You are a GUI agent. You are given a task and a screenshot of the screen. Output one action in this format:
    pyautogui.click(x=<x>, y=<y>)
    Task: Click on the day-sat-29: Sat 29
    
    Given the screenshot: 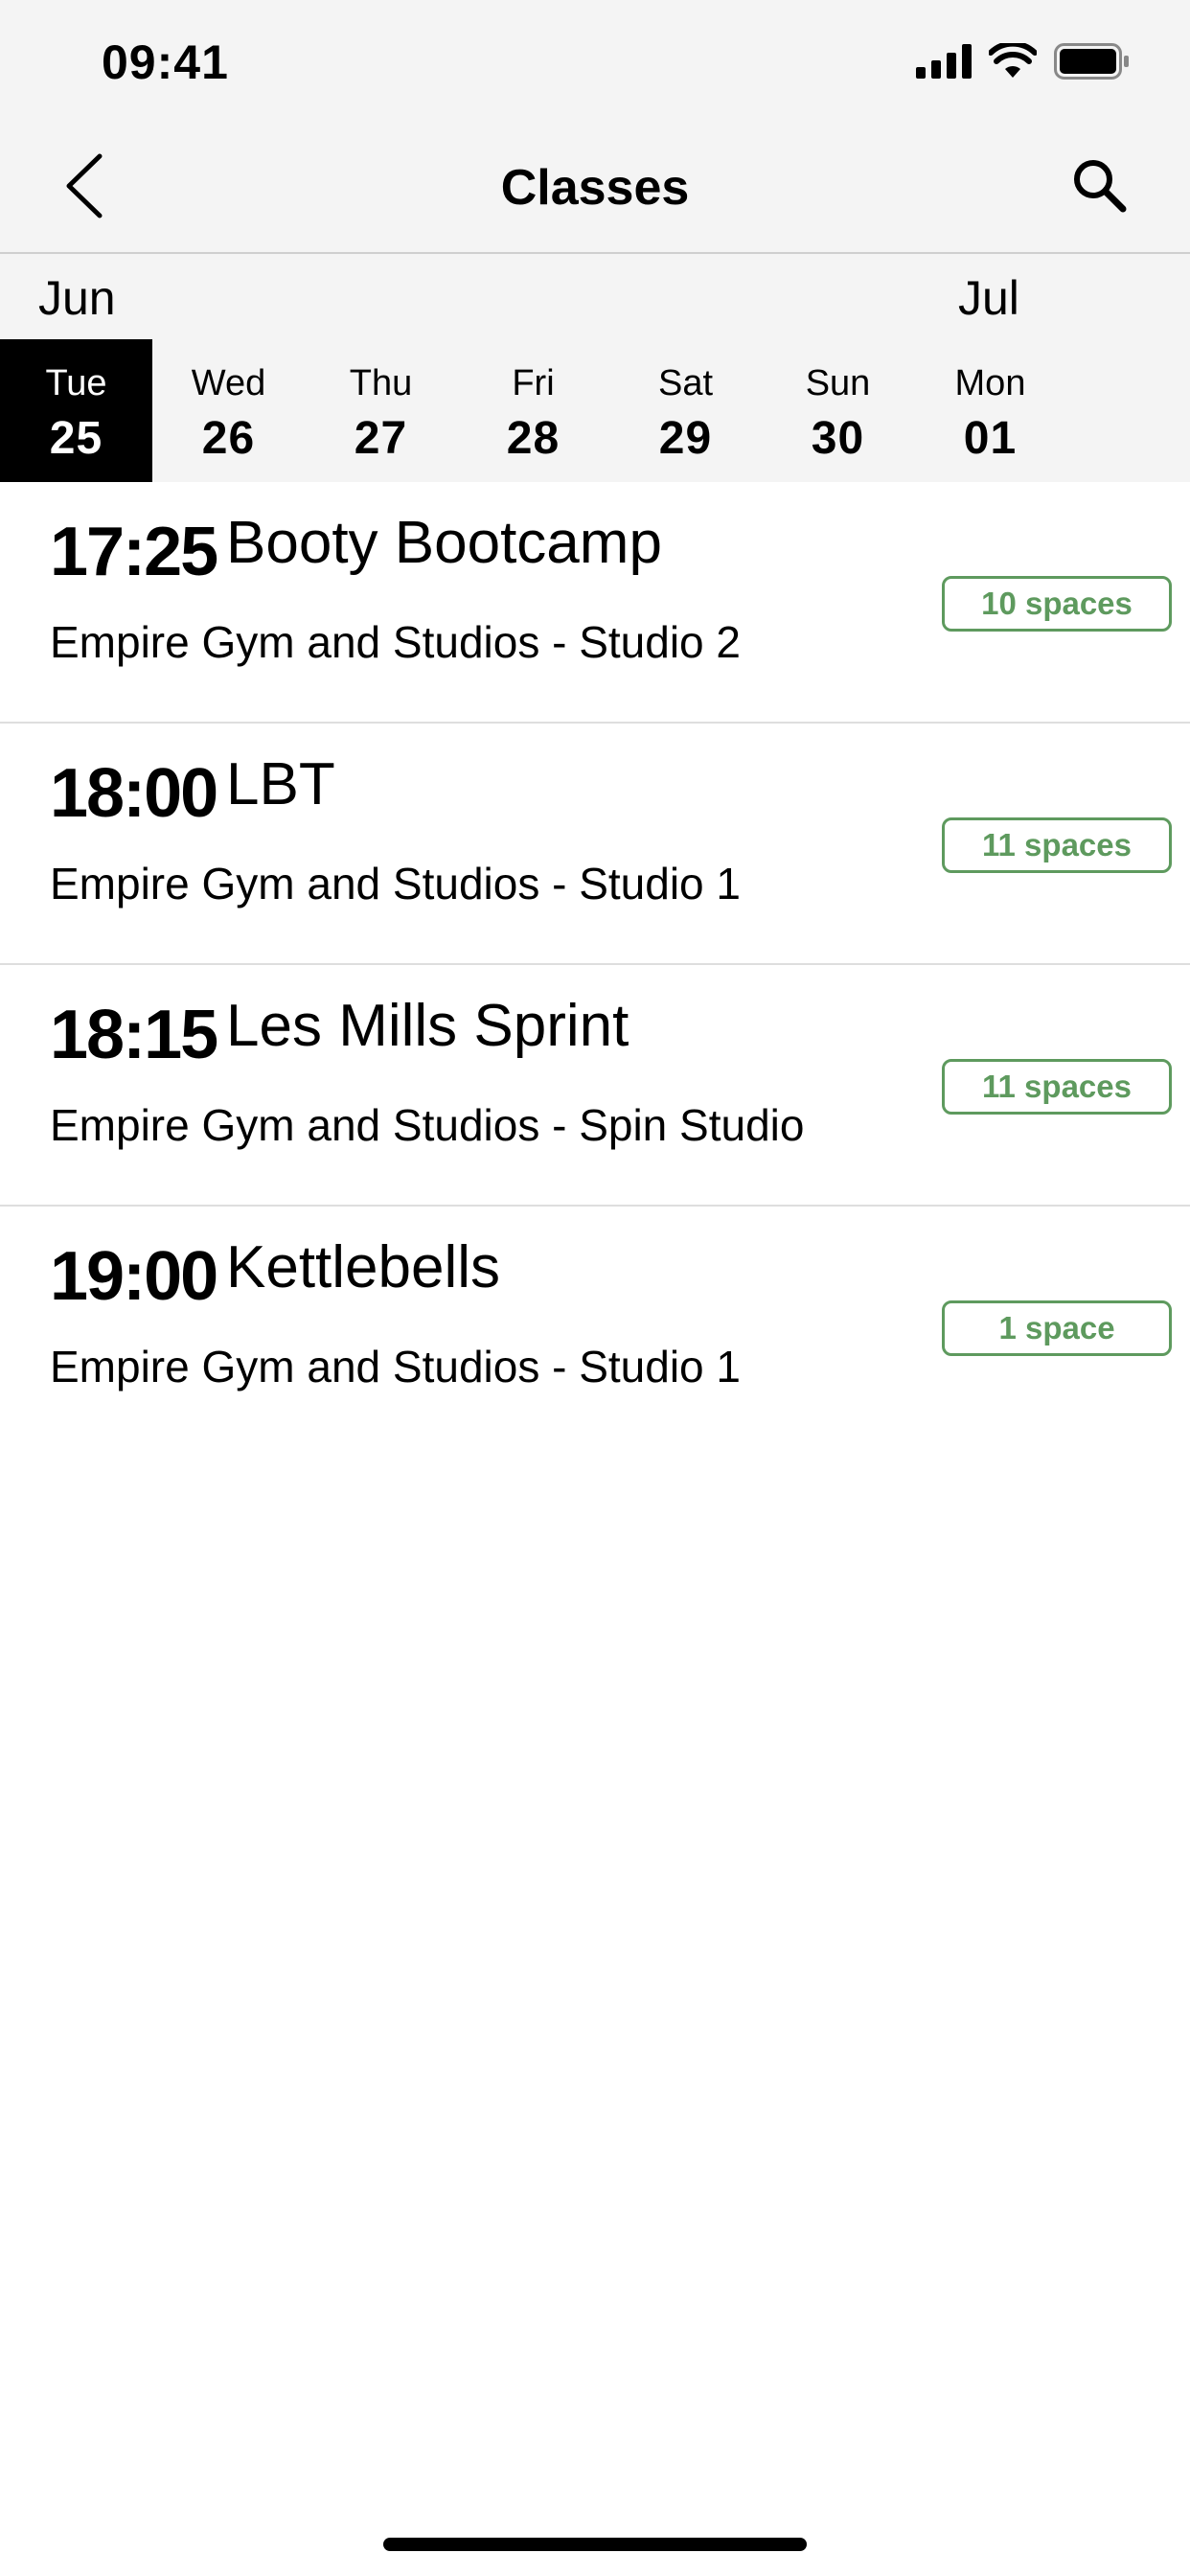 What is the action you would take?
    pyautogui.click(x=685, y=410)
    